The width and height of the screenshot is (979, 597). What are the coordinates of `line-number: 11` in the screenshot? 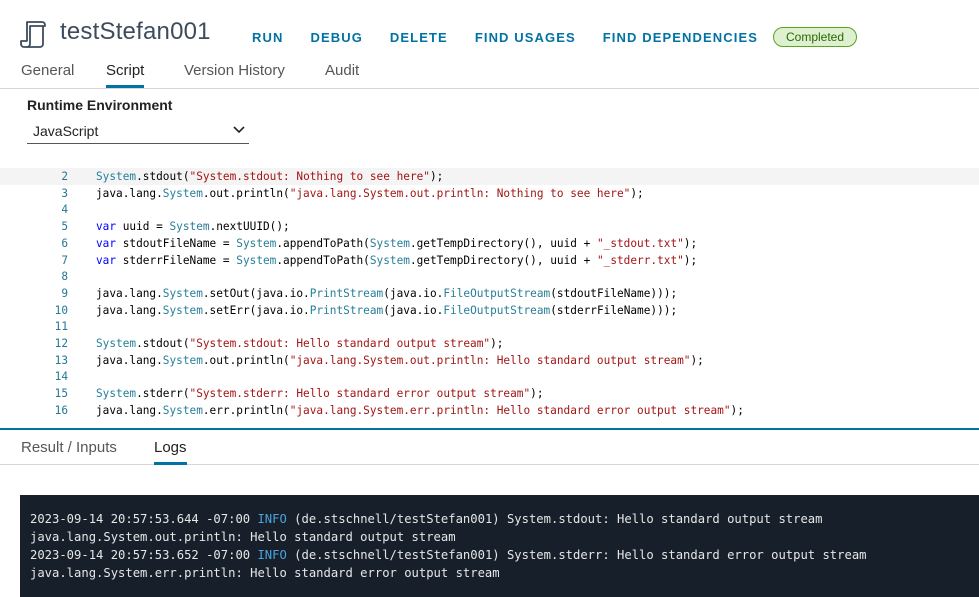 It's located at (61, 327).